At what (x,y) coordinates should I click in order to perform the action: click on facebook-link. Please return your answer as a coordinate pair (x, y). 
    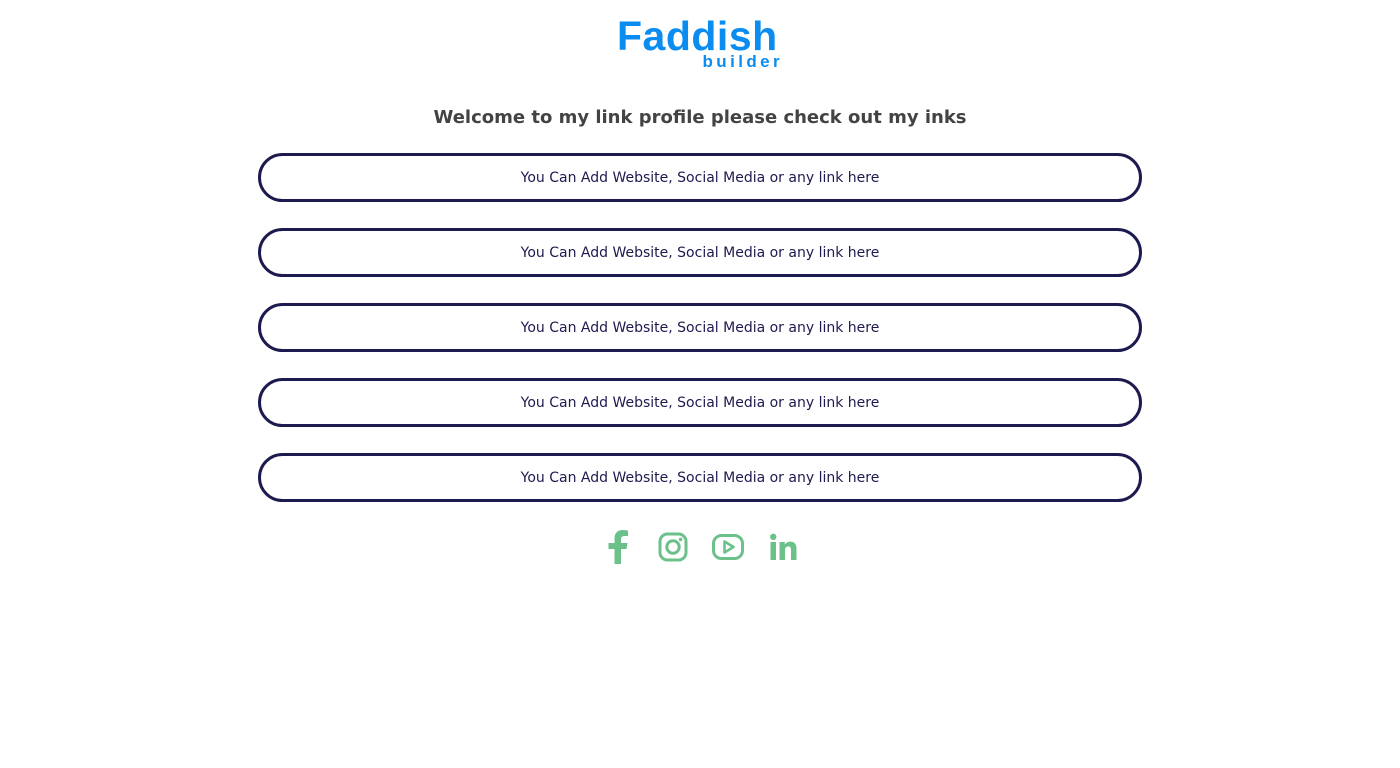
    Looking at the image, I should click on (617, 547).